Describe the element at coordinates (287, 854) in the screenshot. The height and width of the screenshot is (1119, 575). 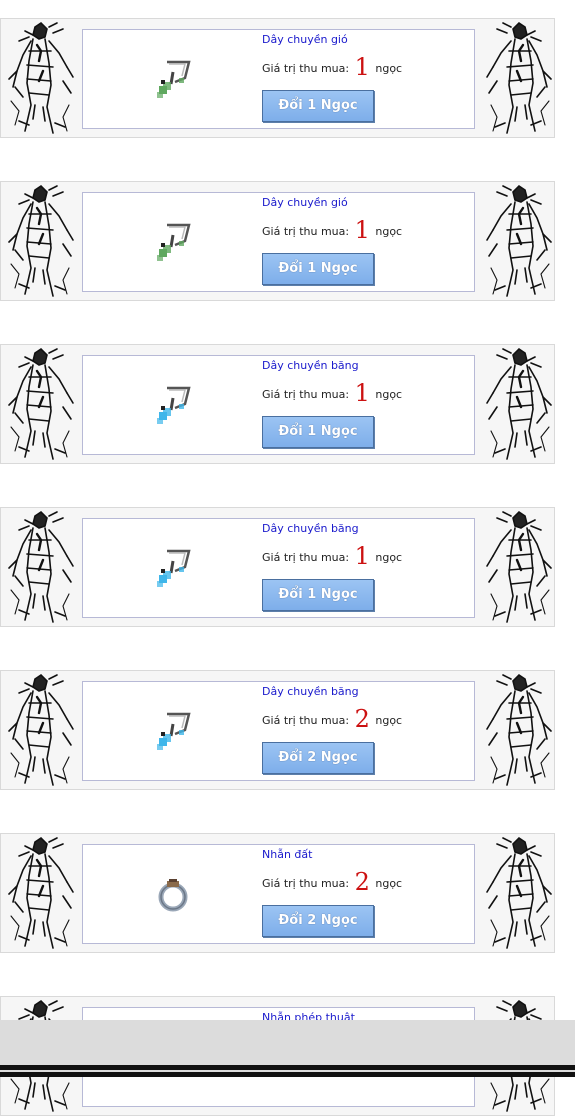
I see `item-name: Nhẫn đất` at that location.